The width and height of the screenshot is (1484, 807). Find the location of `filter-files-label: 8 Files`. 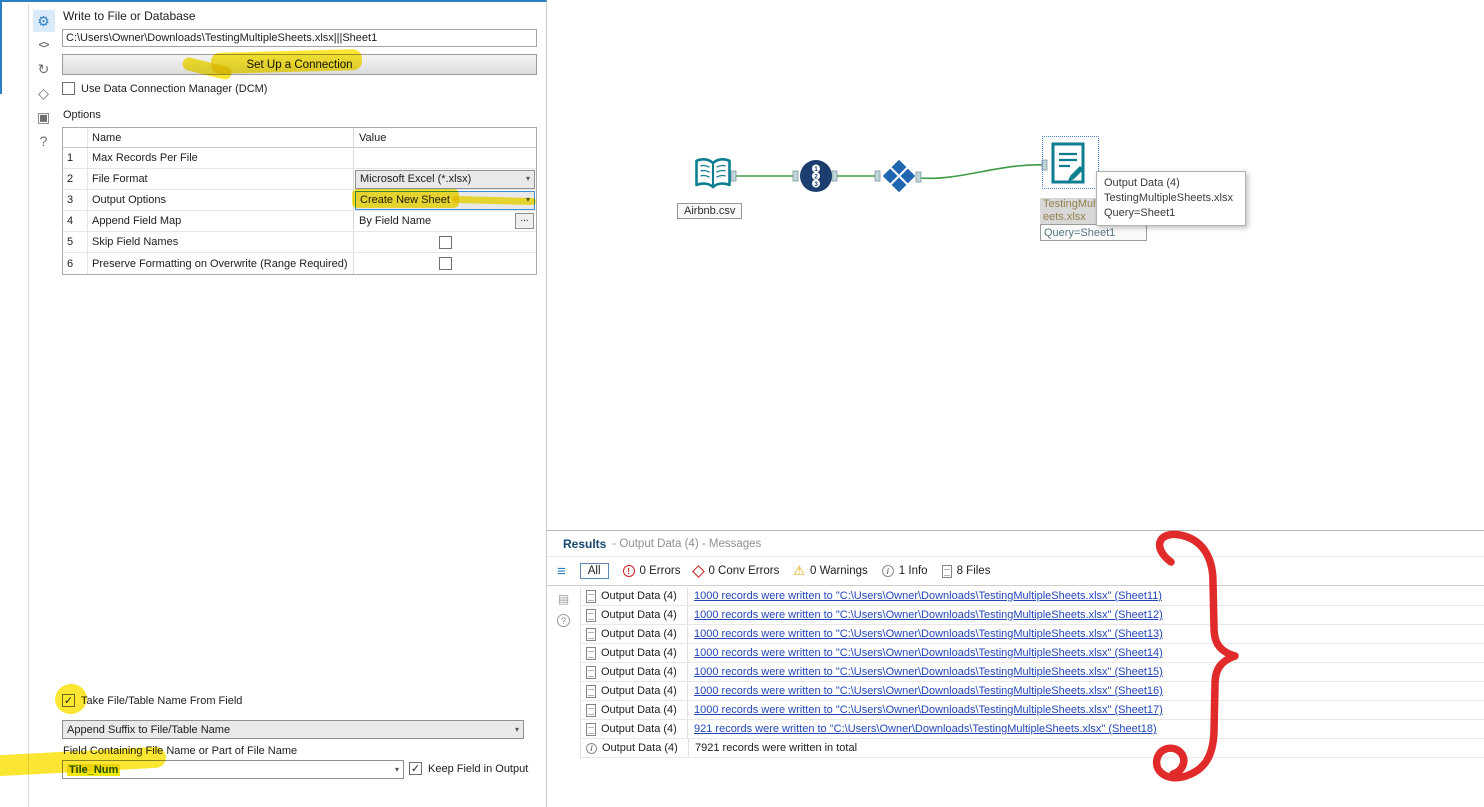

filter-files-label: 8 Files is located at coordinates (973, 571).